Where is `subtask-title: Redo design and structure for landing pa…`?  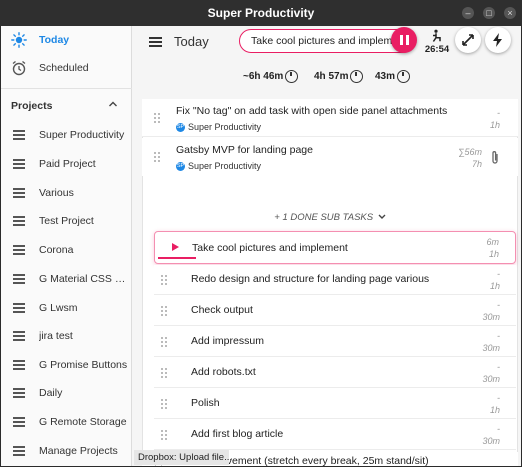
subtask-title: Redo design and structure for landing pa… is located at coordinates (310, 279).